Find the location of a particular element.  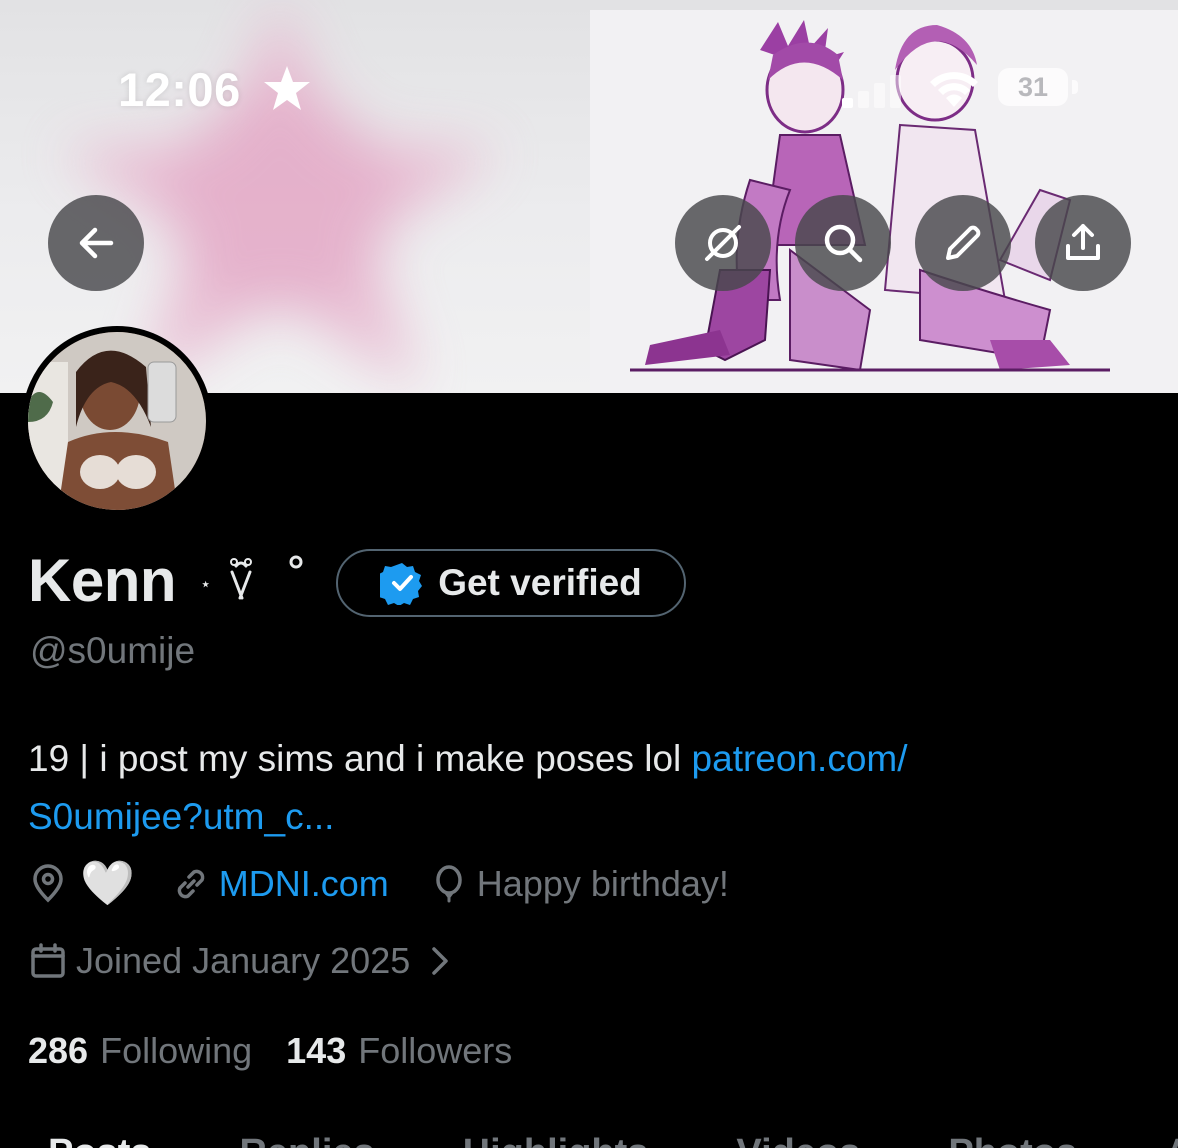

chevron-right-icon is located at coordinates (440, 961).